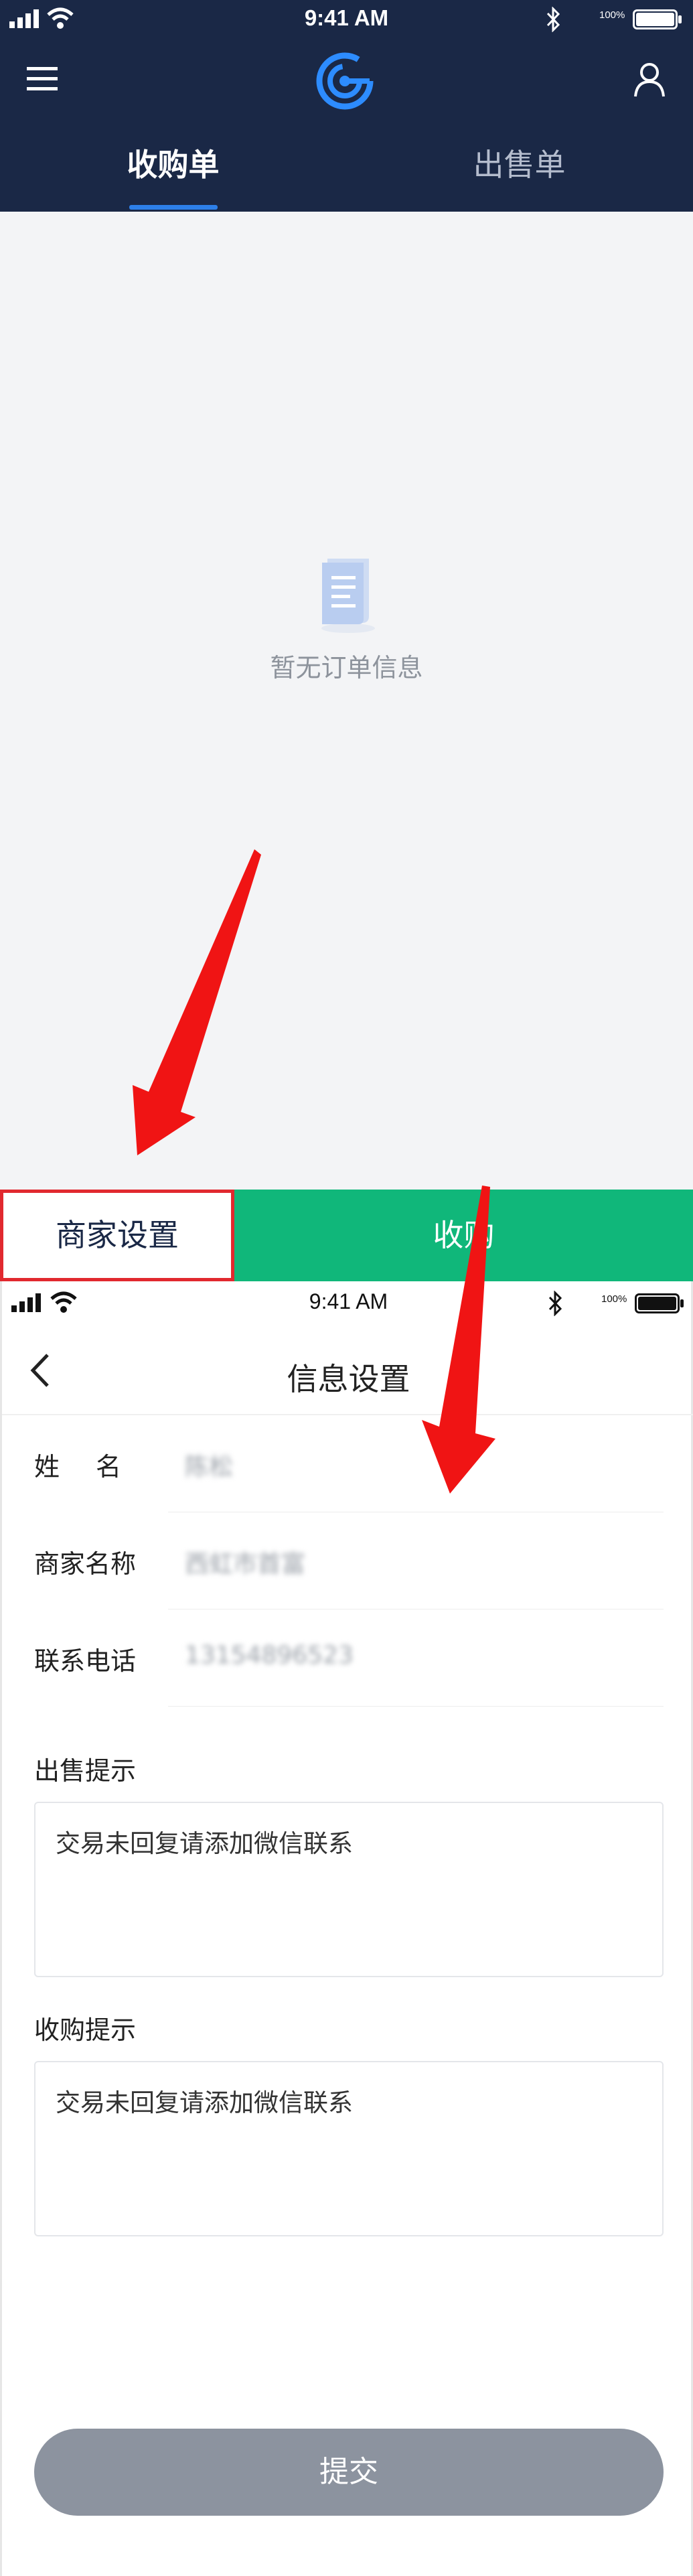 The height and width of the screenshot is (2576, 693). Describe the element at coordinates (349, 1889) in the screenshot. I see `sell-tip-textarea: 交易未回复请添加微信联系` at that location.